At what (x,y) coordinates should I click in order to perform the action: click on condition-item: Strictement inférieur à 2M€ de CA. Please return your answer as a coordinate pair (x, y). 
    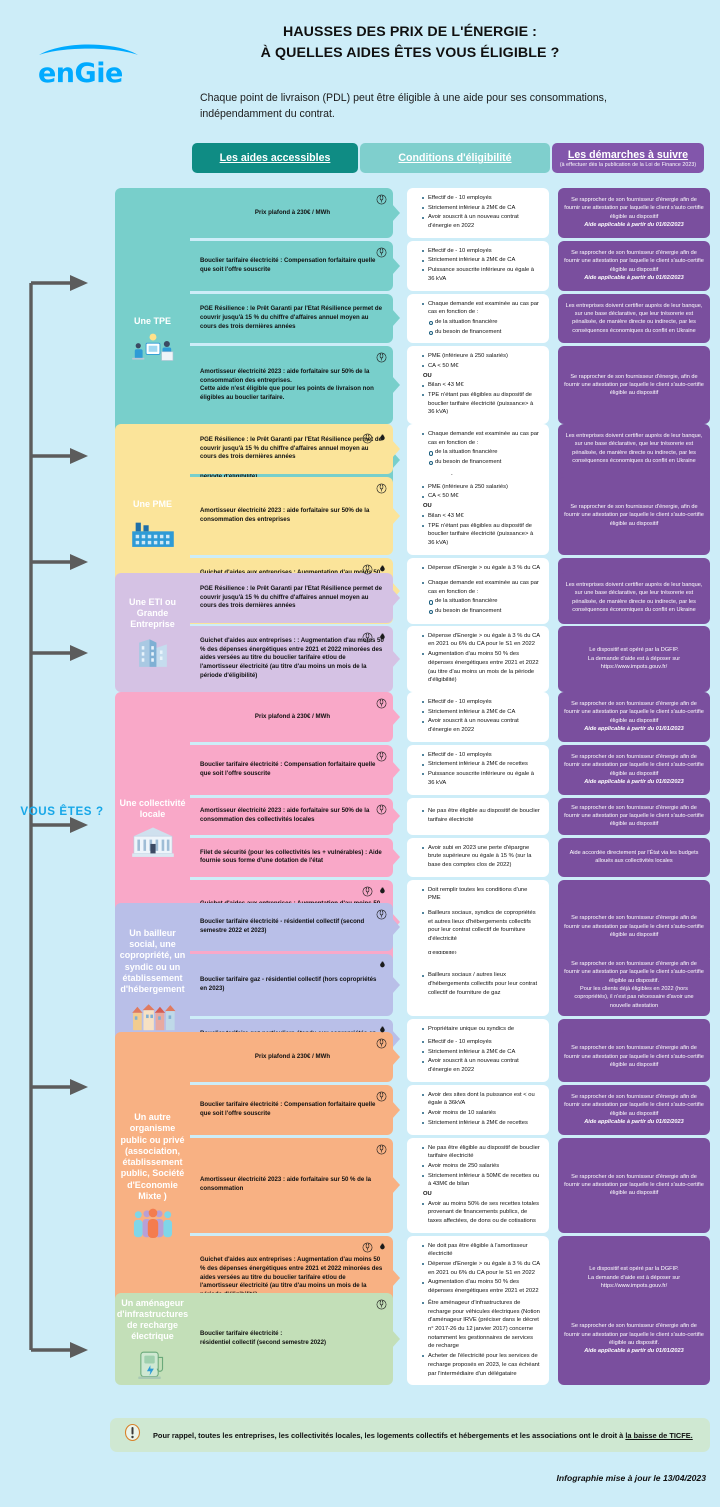
    Looking at the image, I should click on (481, 208).